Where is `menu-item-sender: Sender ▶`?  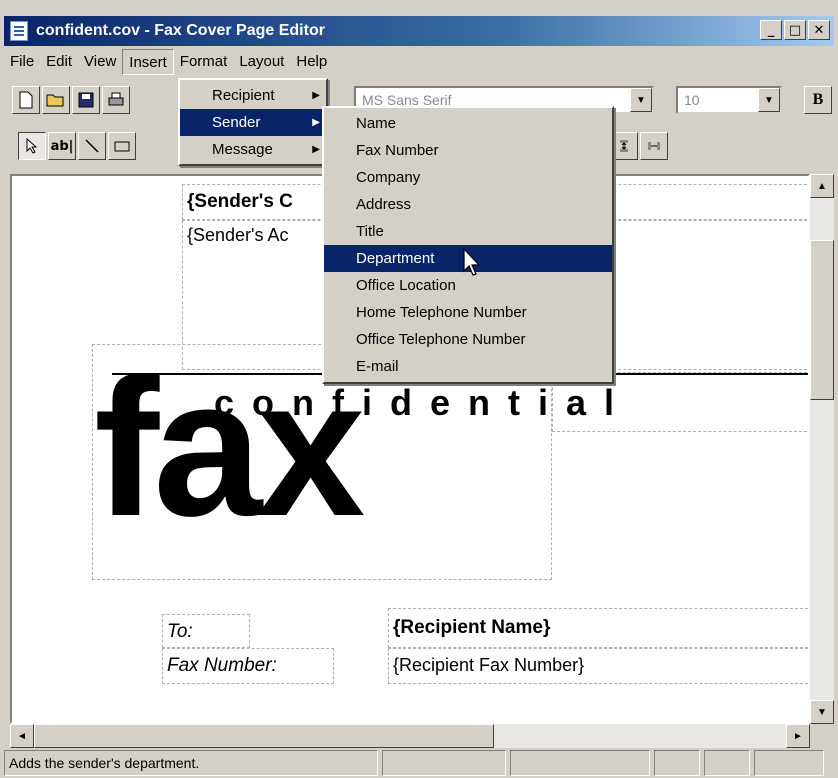 menu-item-sender: Sender ▶ is located at coordinates (253, 122).